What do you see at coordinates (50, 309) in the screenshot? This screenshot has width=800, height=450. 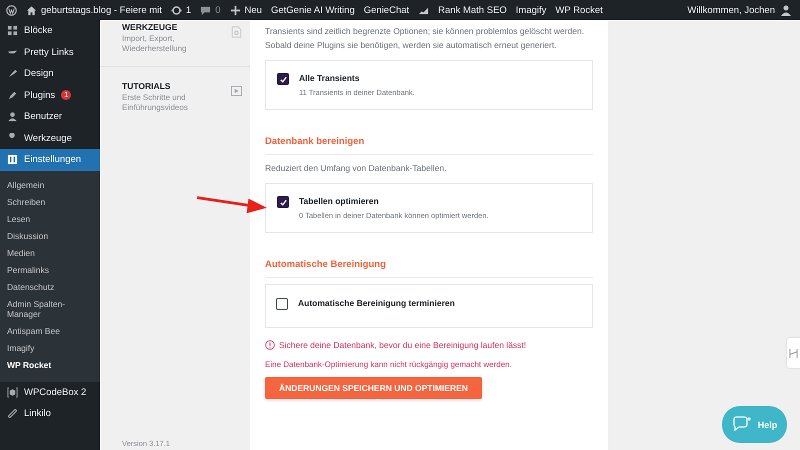 I see `submenu-item: Admin Spalten-Manager` at bounding box center [50, 309].